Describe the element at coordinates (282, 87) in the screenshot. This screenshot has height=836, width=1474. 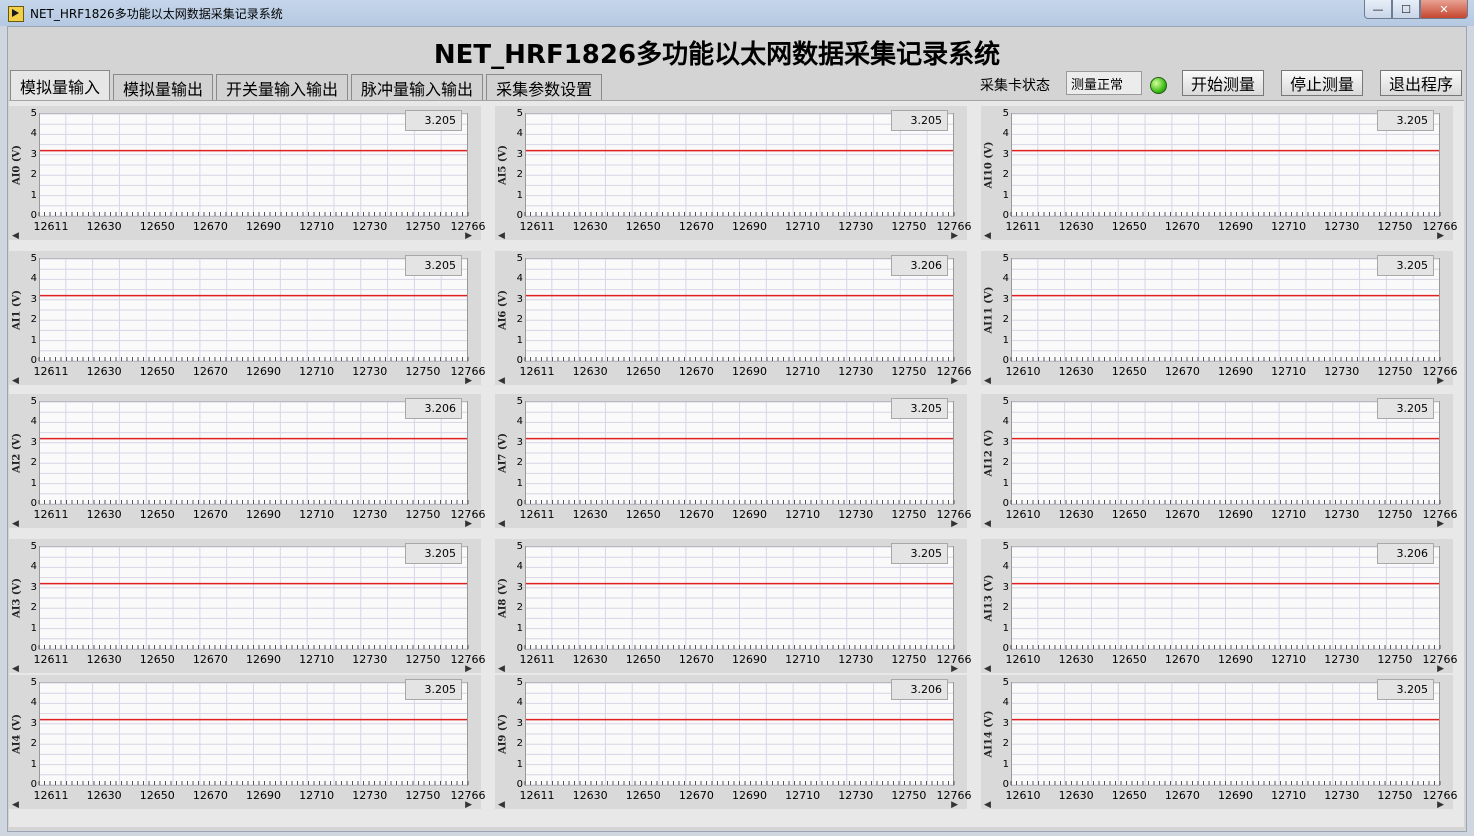
I see `tab-digital-io: 开关量输入输出` at that location.